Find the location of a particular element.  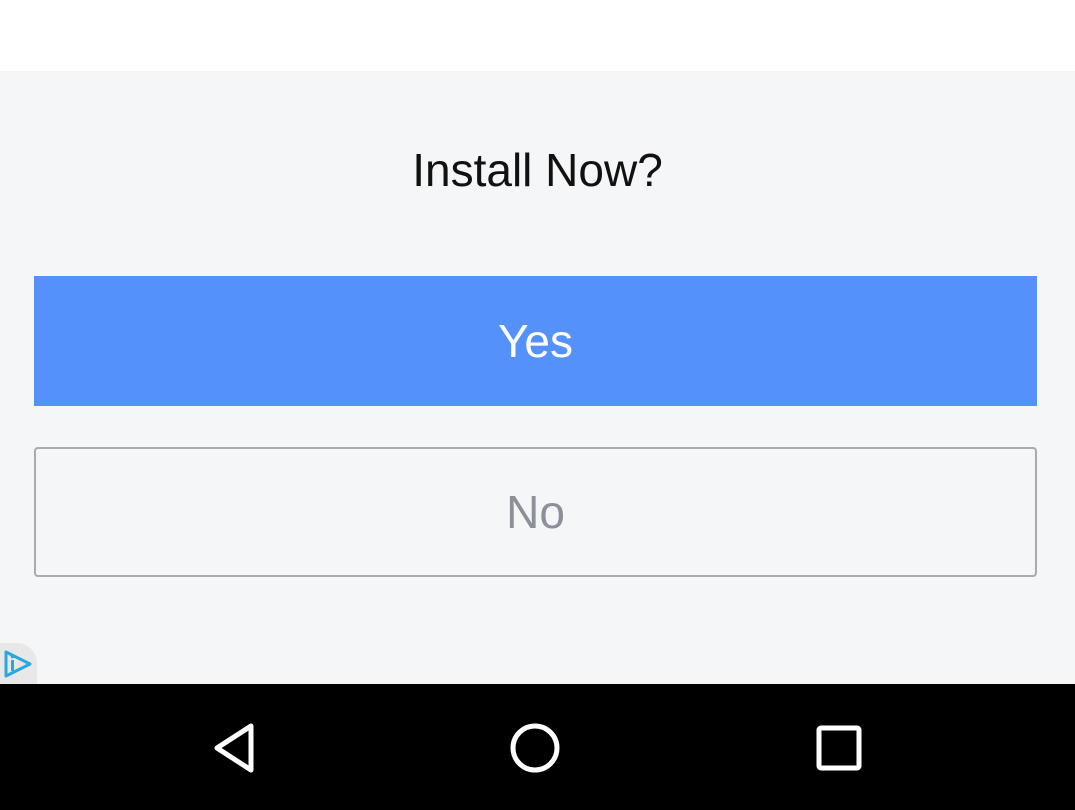

back-button is located at coordinates (233, 748).